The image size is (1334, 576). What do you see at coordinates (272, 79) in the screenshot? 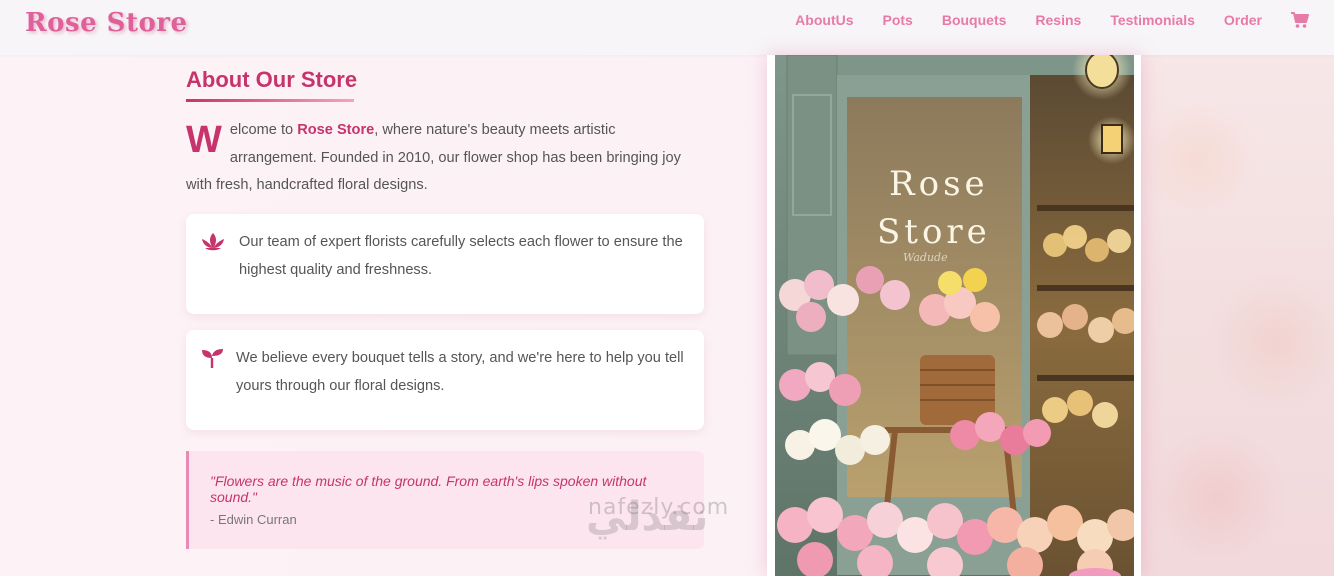
I see `about-title: About Our Store` at bounding box center [272, 79].